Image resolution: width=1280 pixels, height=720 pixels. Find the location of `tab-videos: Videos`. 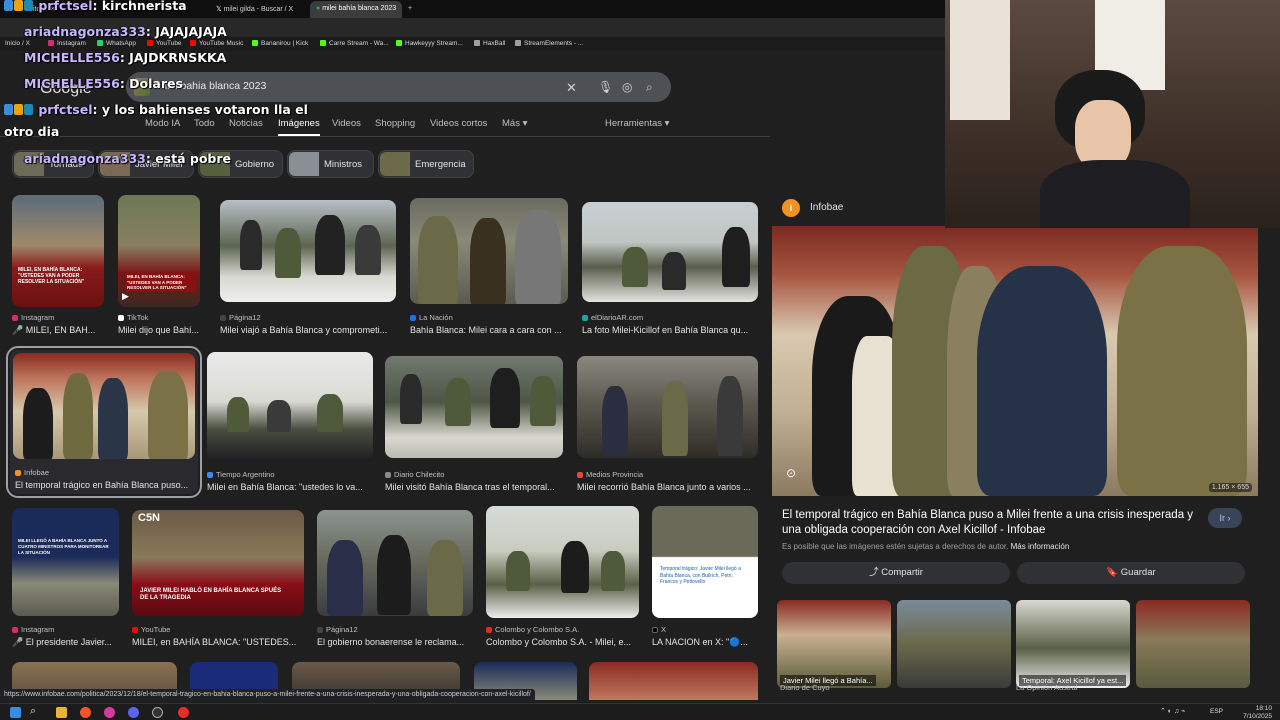

tab-videos: Videos is located at coordinates (346, 123).